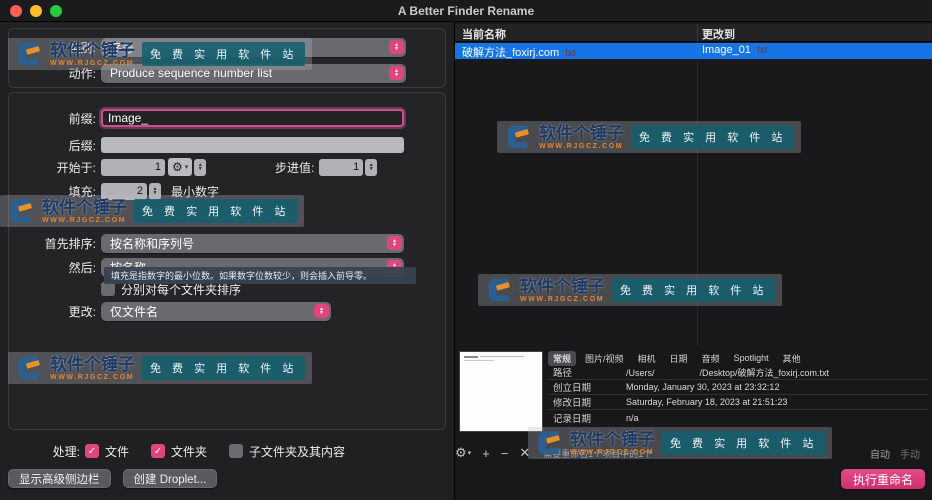  What do you see at coordinates (572, 388) in the screenshot?
I see `created-date-label: 创立日期` at bounding box center [572, 388].